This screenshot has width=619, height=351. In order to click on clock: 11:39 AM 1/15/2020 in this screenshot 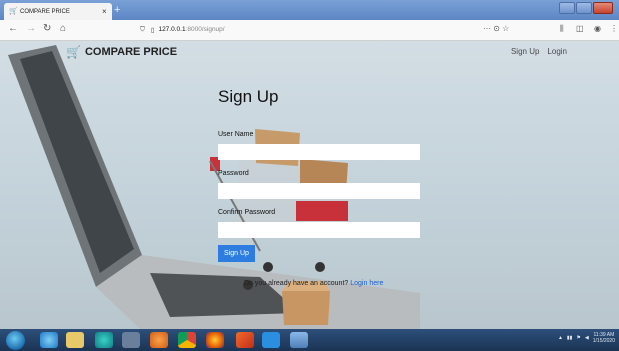, I will do `click(604, 338)`.